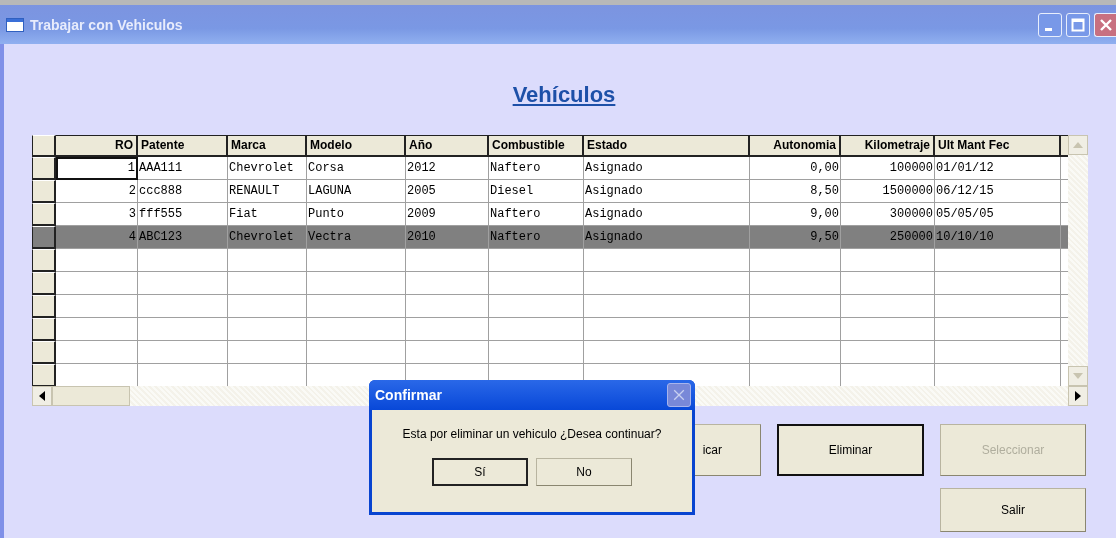 The height and width of the screenshot is (538, 1116). Describe the element at coordinates (408, 395) in the screenshot. I see `dialog-title: Confirmar` at that location.